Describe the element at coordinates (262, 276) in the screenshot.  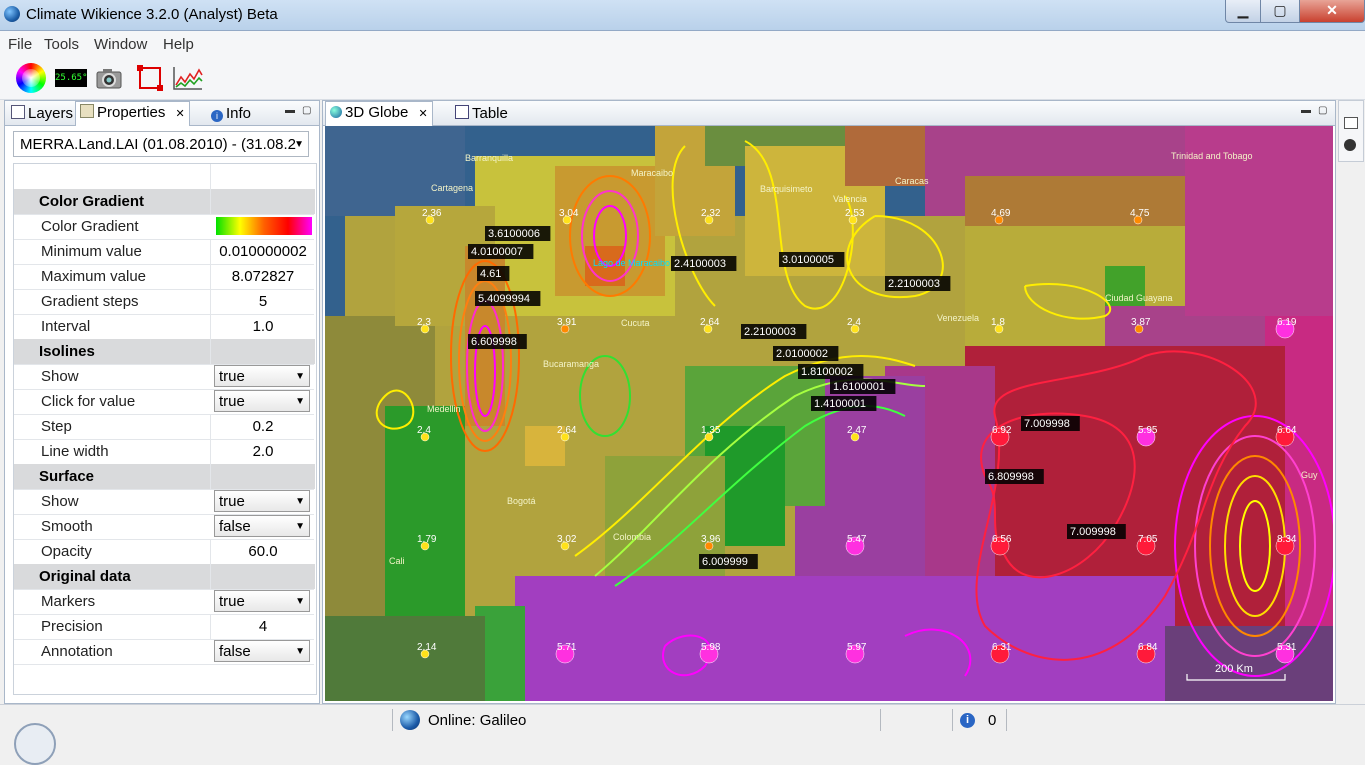
I see `property-value: 8.072827` at that location.